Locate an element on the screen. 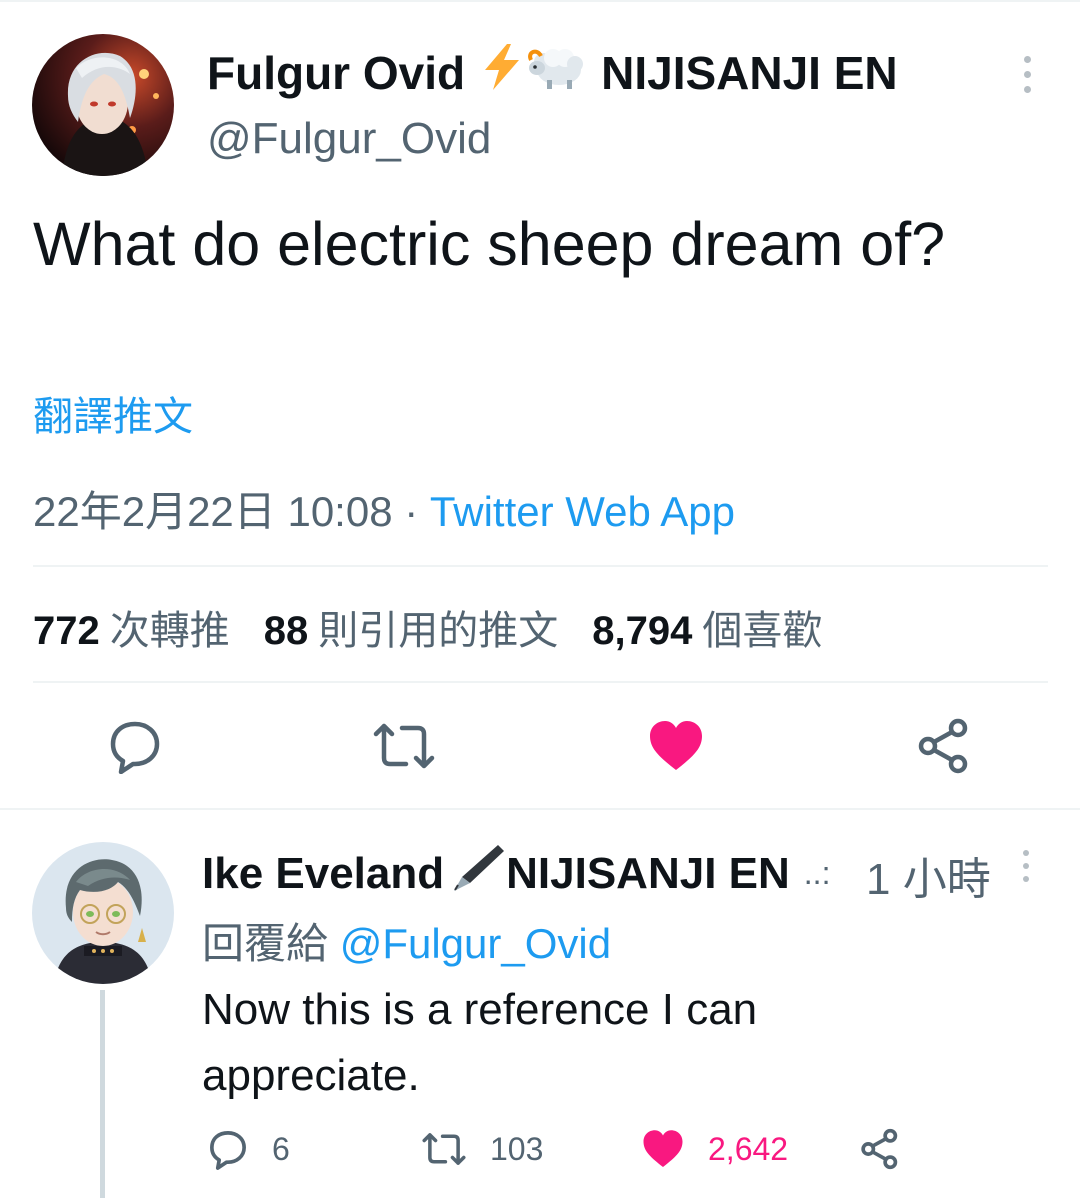  tweet-metadata: 22年2月22日 10:08 · Twitter Web App is located at coordinates (384, 508).